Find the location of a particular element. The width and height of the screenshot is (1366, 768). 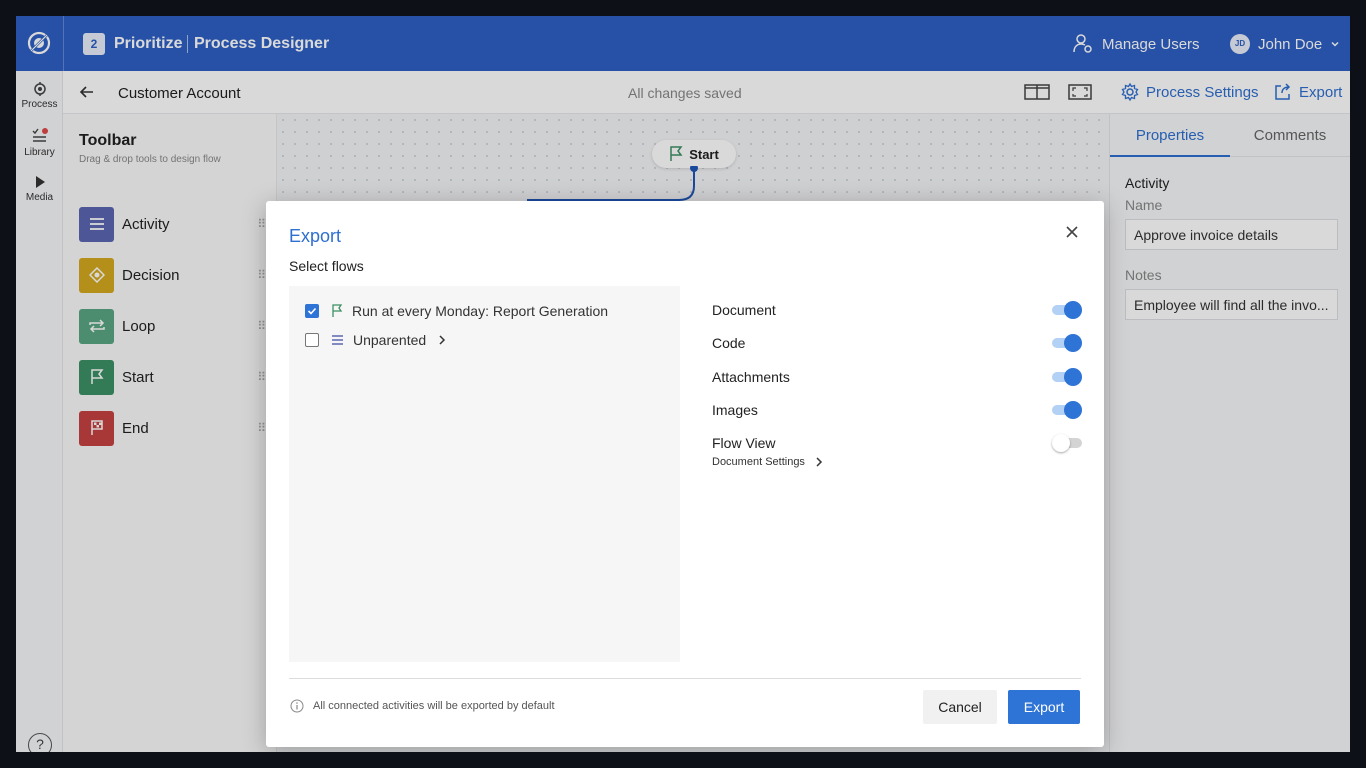

flag-icon is located at coordinates (337, 311).